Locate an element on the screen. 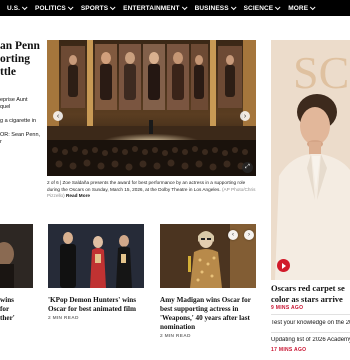 The image size is (350, 360). left-headline-line: orting is located at coordinates (15, 59).